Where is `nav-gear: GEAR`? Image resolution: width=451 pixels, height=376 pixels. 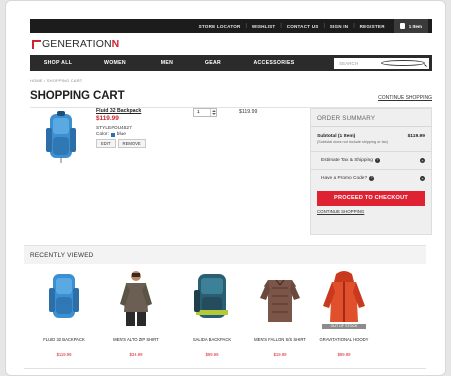 nav-gear: GEAR is located at coordinates (213, 63).